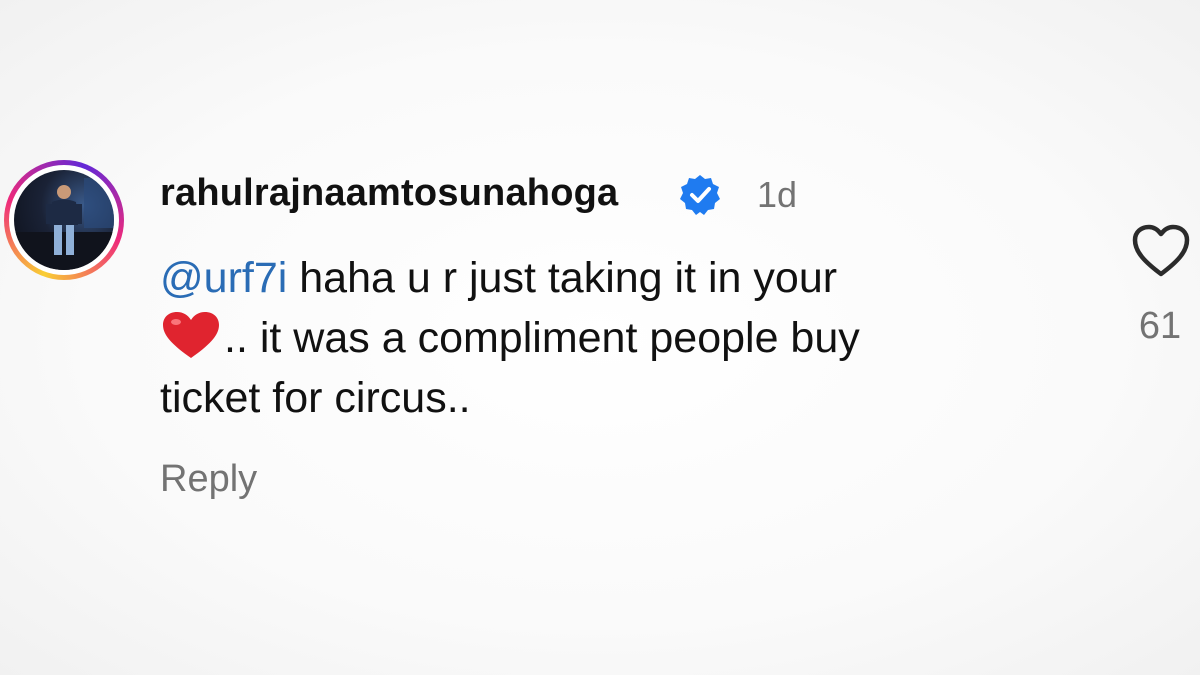  Describe the element at coordinates (1160, 326) in the screenshot. I see `like-count: 61` at that location.